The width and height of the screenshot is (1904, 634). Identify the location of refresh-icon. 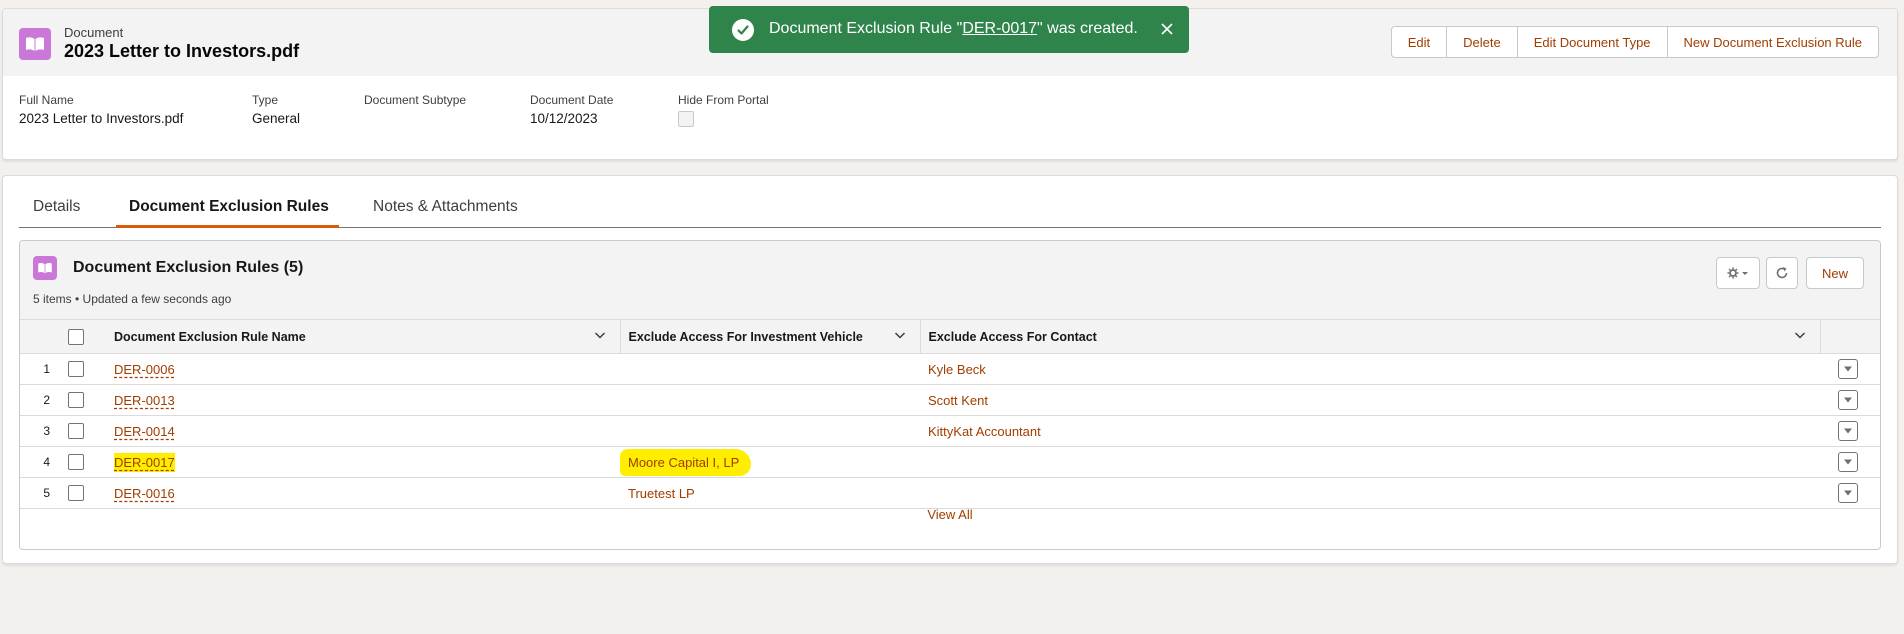
(1782, 273).